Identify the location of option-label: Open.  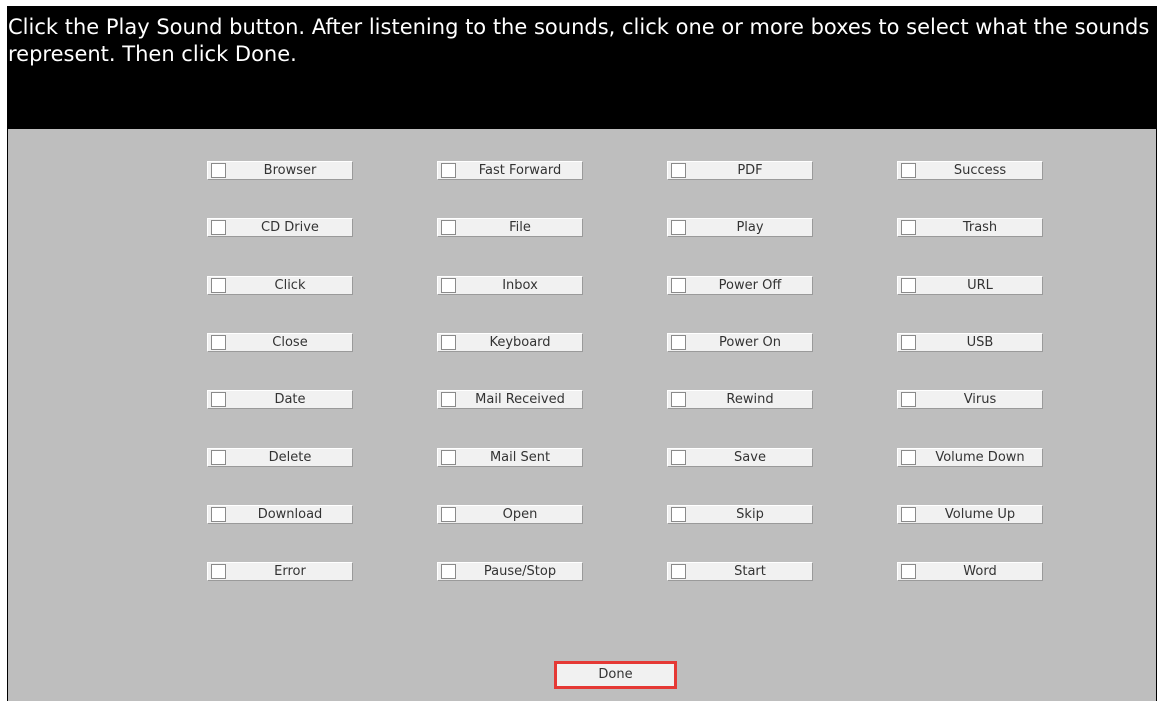
(520, 514).